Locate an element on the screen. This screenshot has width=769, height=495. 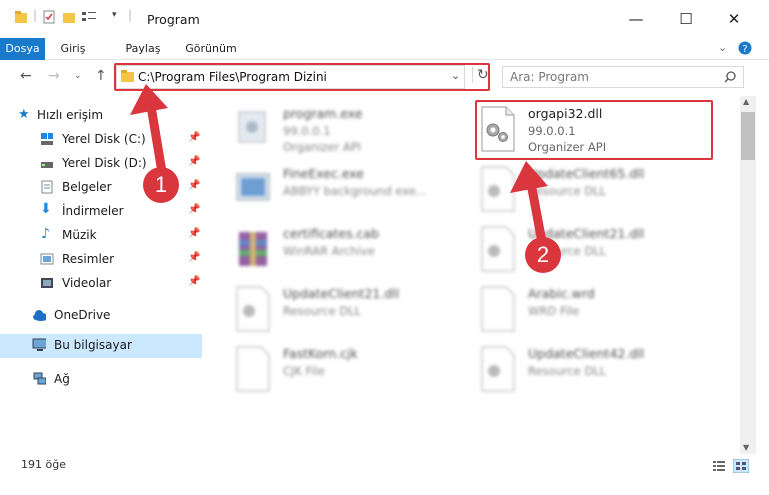
status-bar is located at coordinates (384, 465).